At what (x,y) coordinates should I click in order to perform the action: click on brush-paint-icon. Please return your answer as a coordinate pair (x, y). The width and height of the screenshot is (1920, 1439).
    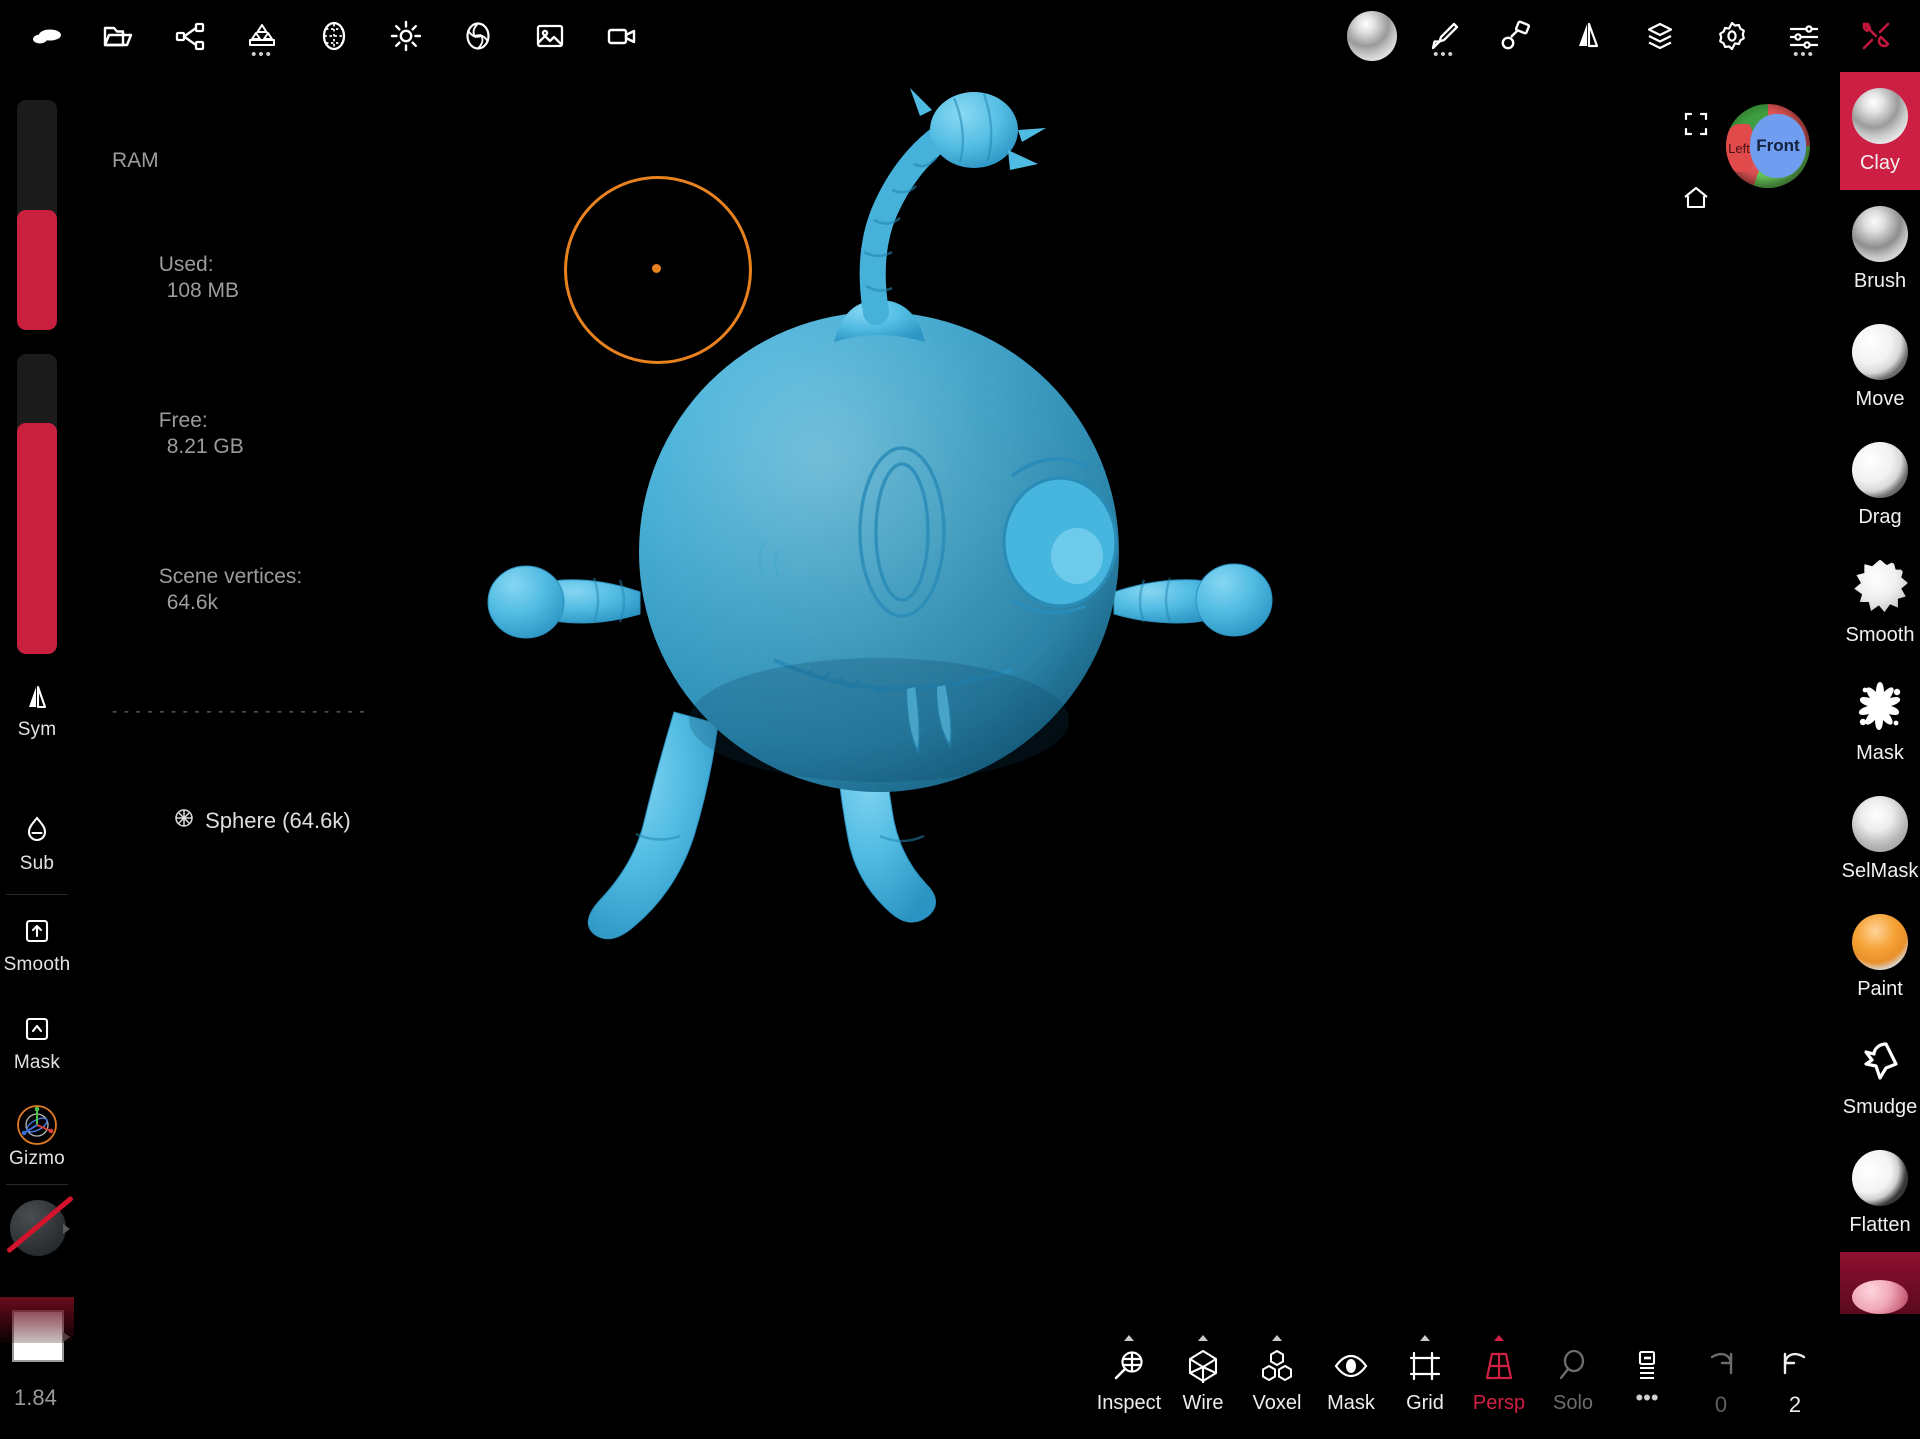
    Looking at the image, I should click on (1880, 941).